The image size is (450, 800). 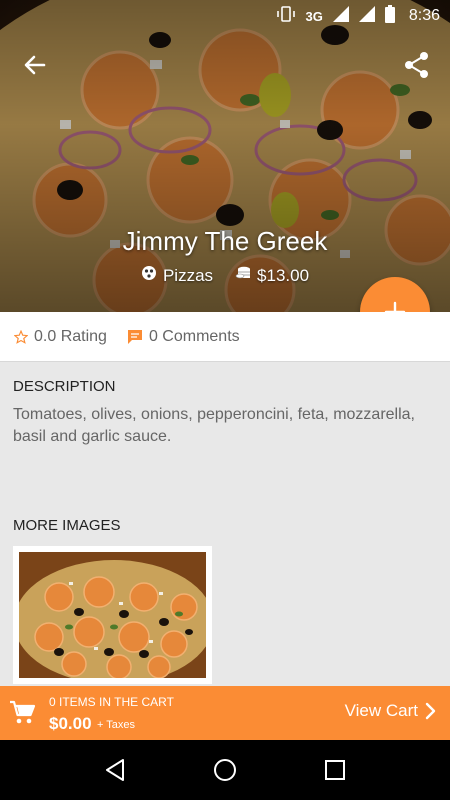 What do you see at coordinates (134, 336) in the screenshot?
I see `comment-icon` at bounding box center [134, 336].